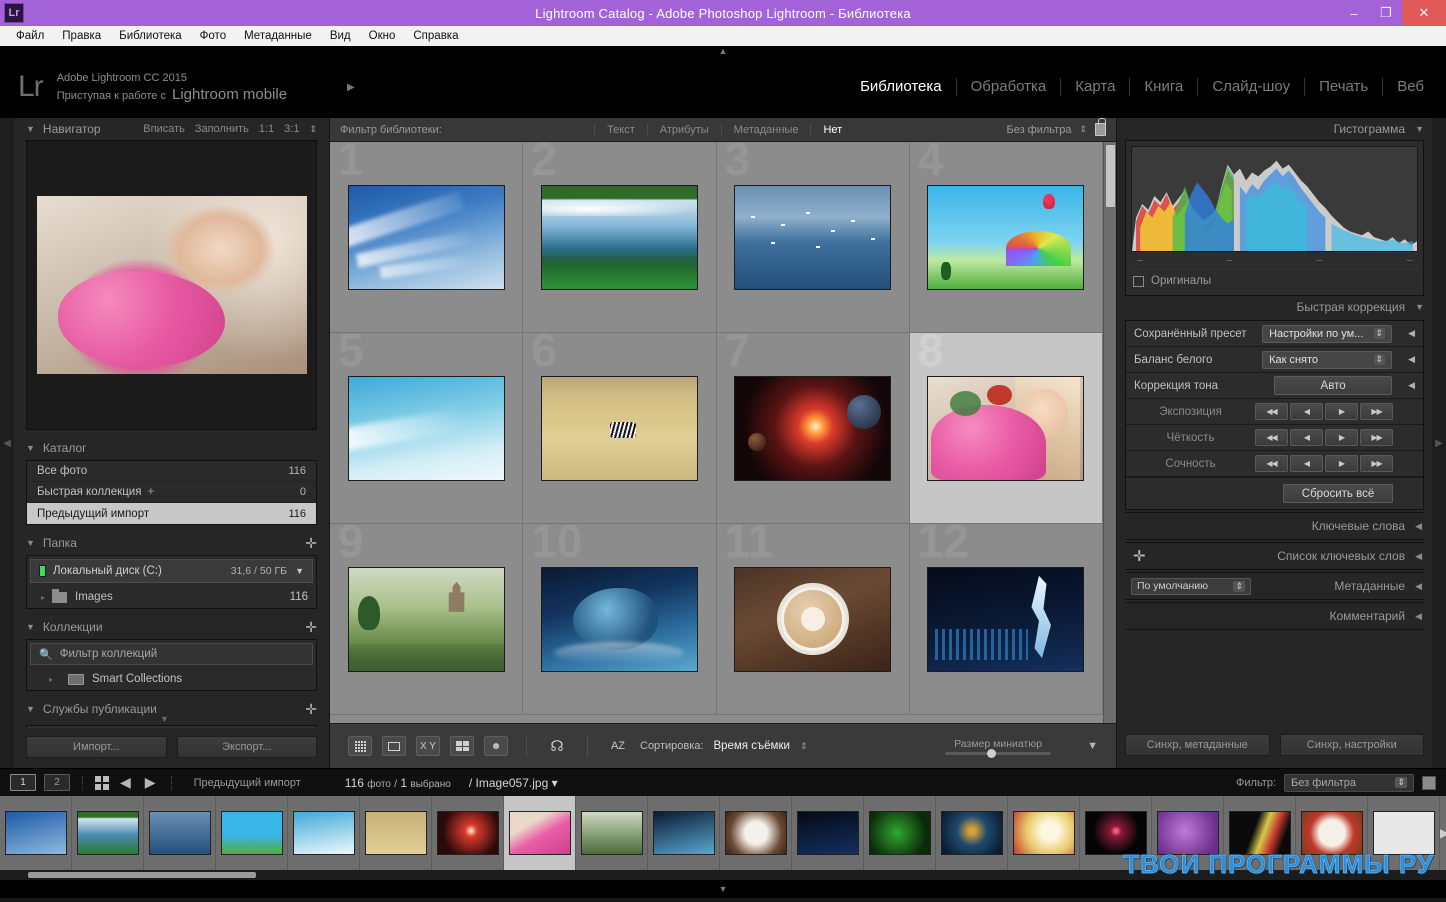  What do you see at coordinates (81, 36) in the screenshot?
I see `menu-edit: Правка` at bounding box center [81, 36].